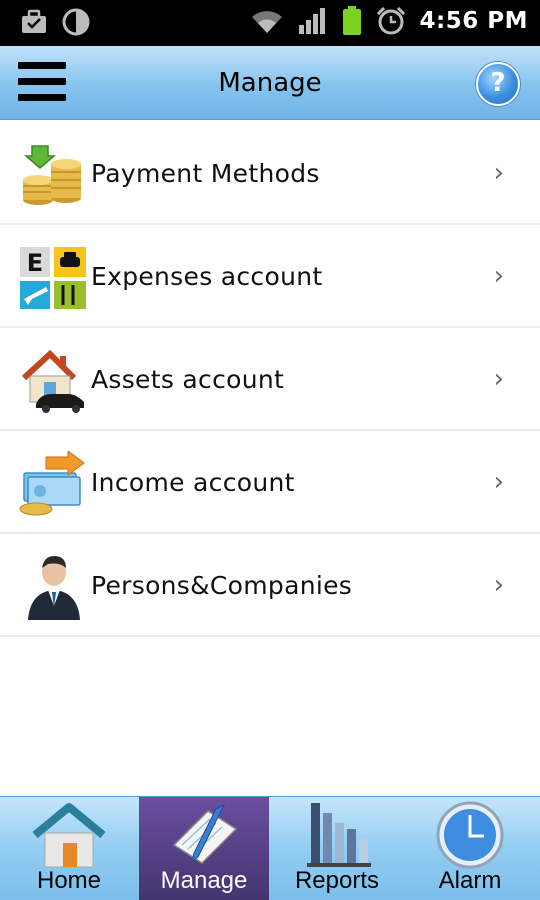 The image size is (540, 900). I want to click on bottom-tab-bar: Home Manage Reports Alarm, so click(270, 848).